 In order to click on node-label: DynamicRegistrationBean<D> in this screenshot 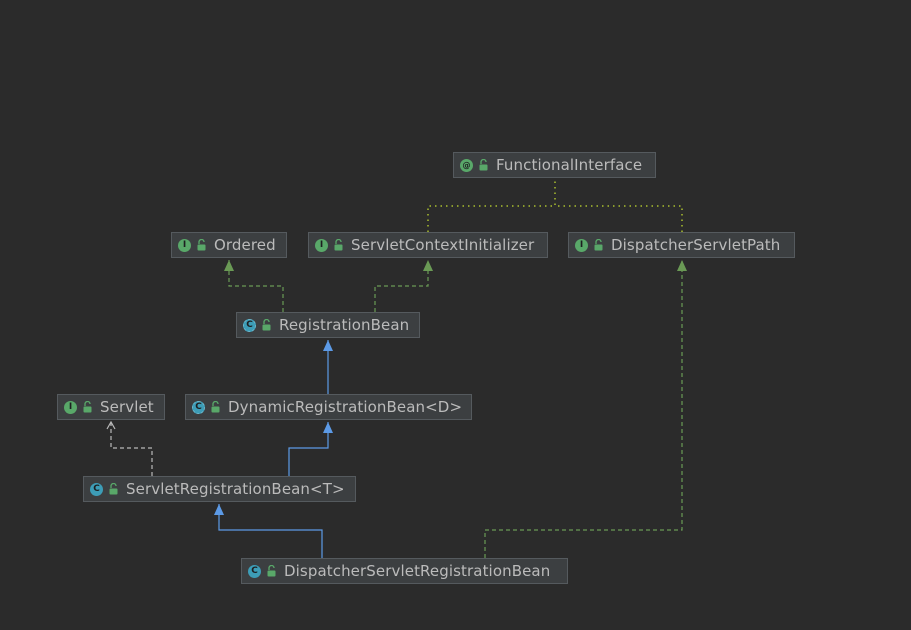, I will do `click(345, 407)`.